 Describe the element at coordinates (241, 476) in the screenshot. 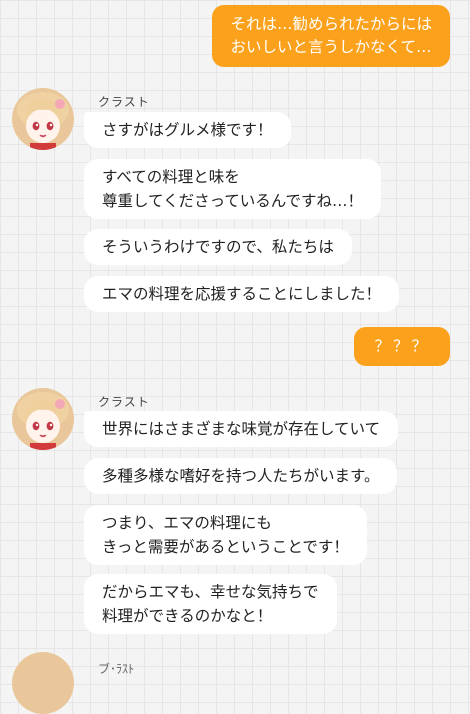

I see `character-message-bubble: 多種多様な嗜好を持つ人たちがいます。` at that location.